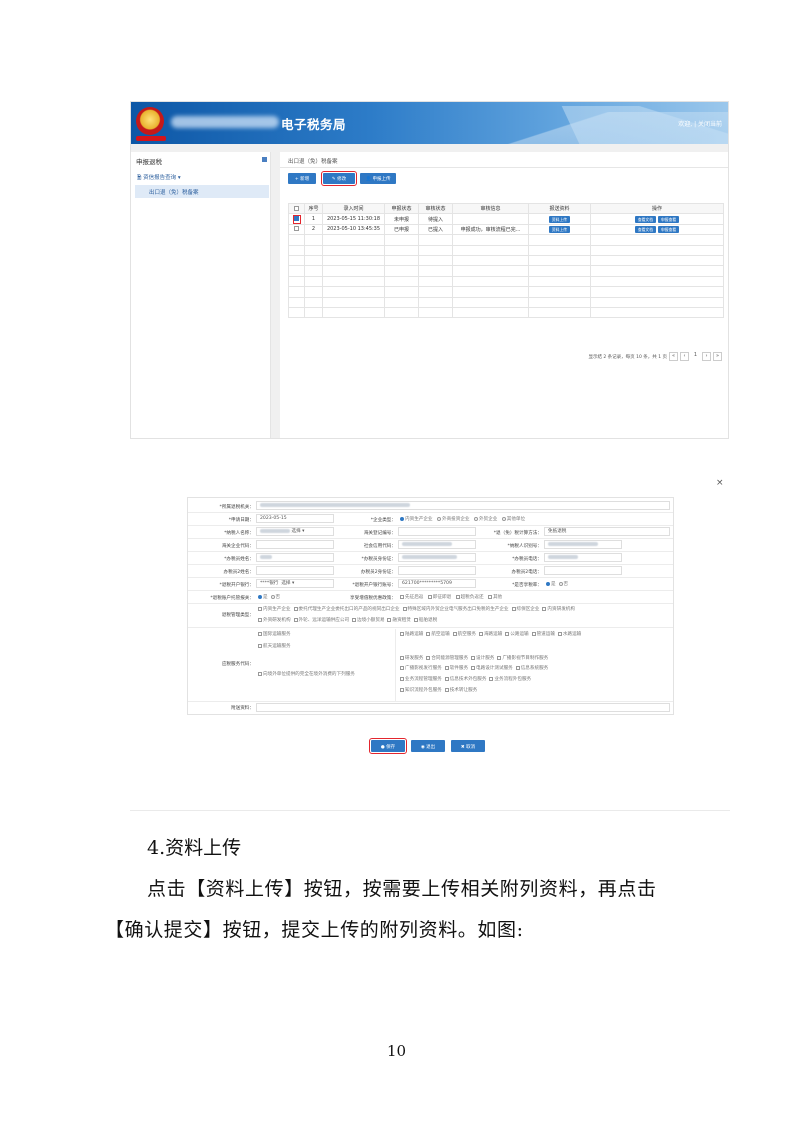 Image resolution: width=793 pixels, height=1122 pixels. I want to click on paragraph-line-2: 【确认提交】按钮，提交上传的附列资料。如图:, so click(314, 930).